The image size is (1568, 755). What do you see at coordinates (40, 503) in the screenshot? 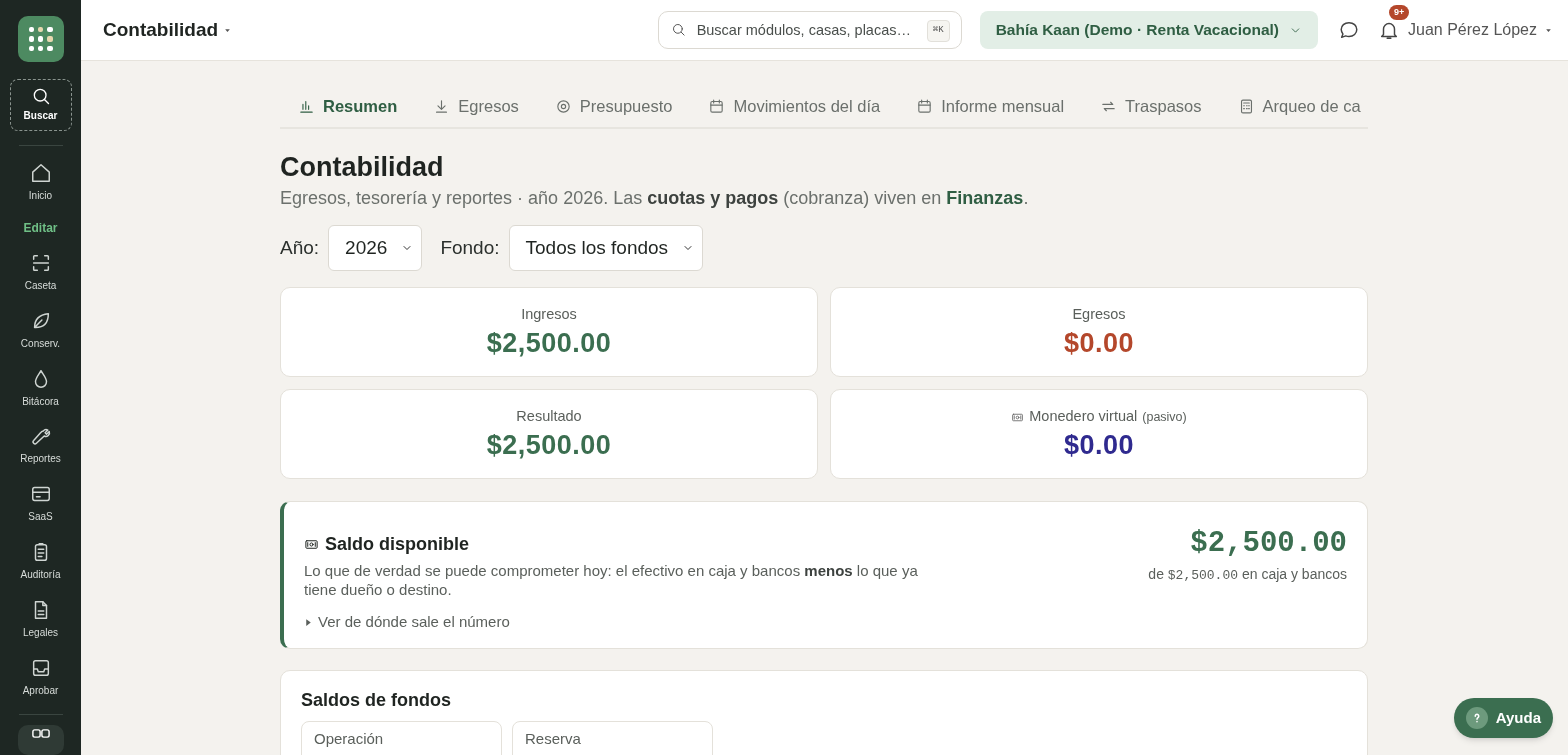
I see `sidebar-item: SaaS` at bounding box center [40, 503].